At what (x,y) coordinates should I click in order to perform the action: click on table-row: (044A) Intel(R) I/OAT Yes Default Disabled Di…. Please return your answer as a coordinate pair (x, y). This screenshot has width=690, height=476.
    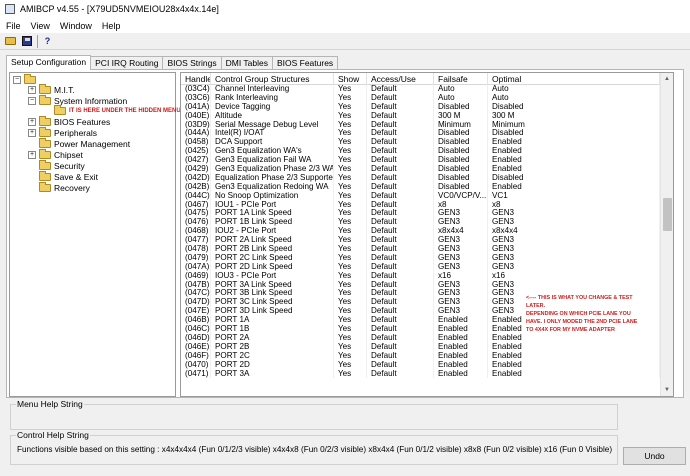
    Looking at the image, I should click on (427, 134).